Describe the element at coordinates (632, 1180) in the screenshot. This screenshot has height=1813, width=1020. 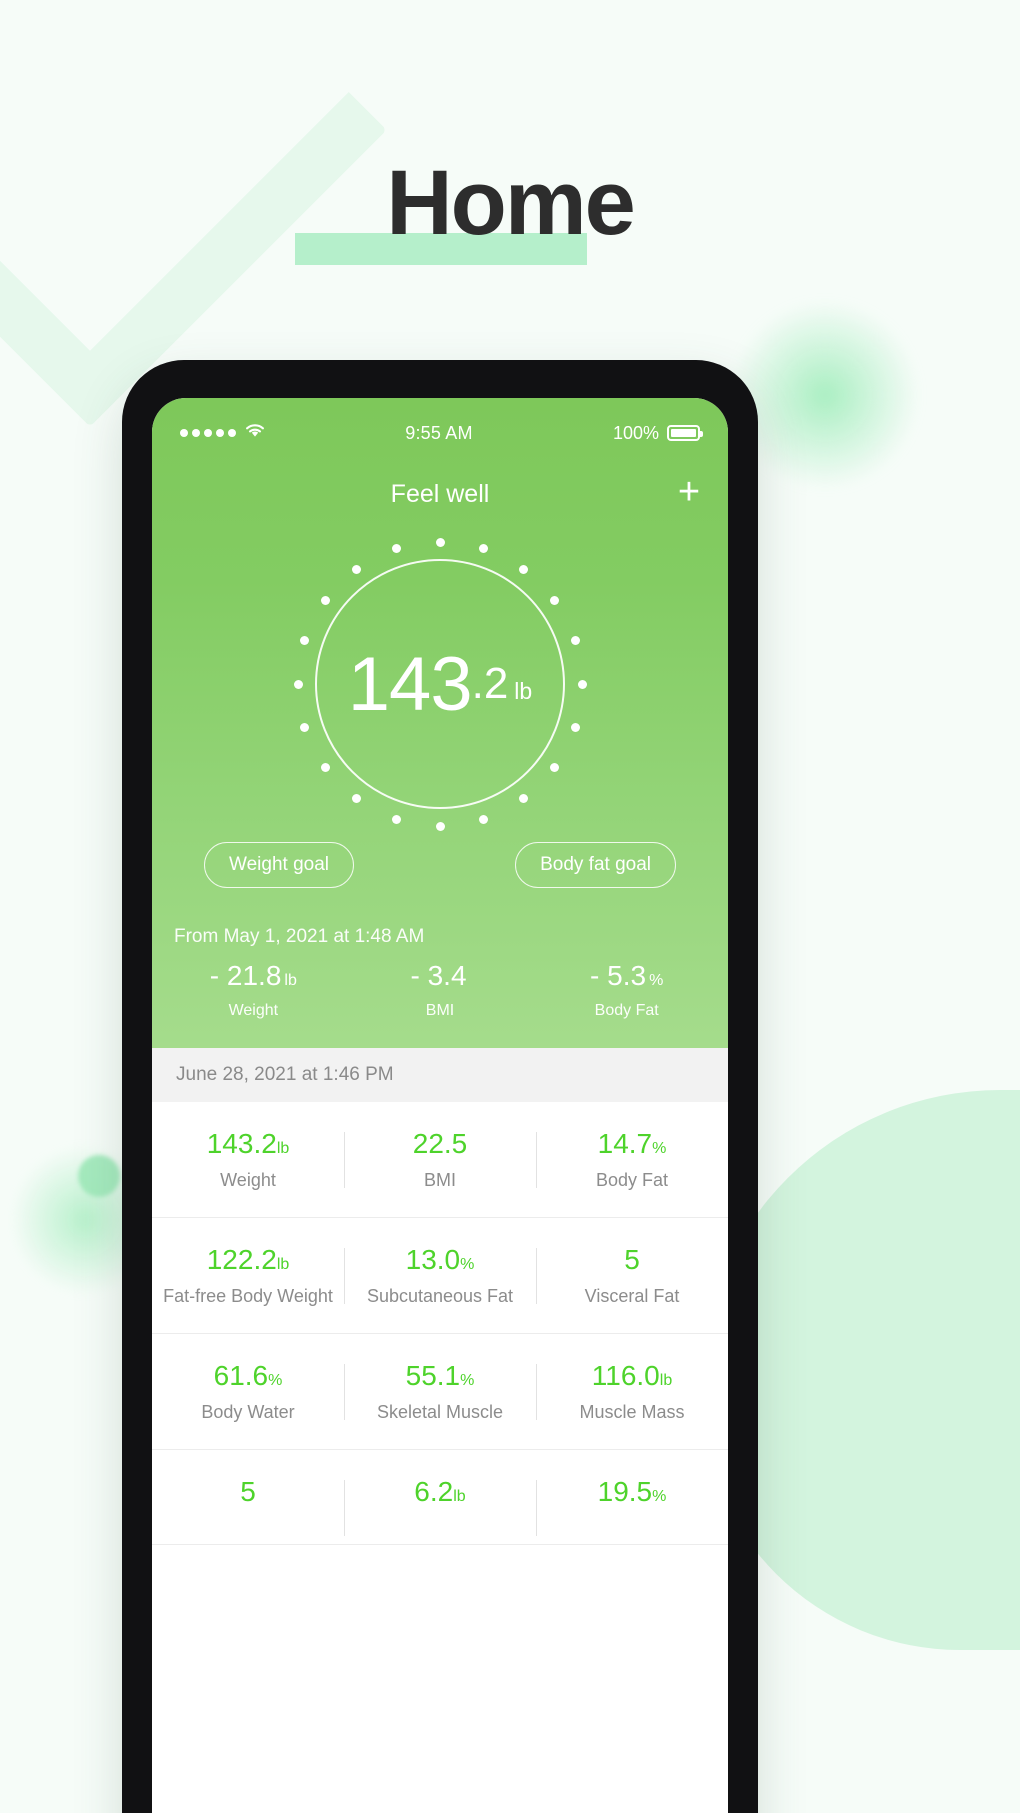
I see `metric-label: Body Fat` at that location.